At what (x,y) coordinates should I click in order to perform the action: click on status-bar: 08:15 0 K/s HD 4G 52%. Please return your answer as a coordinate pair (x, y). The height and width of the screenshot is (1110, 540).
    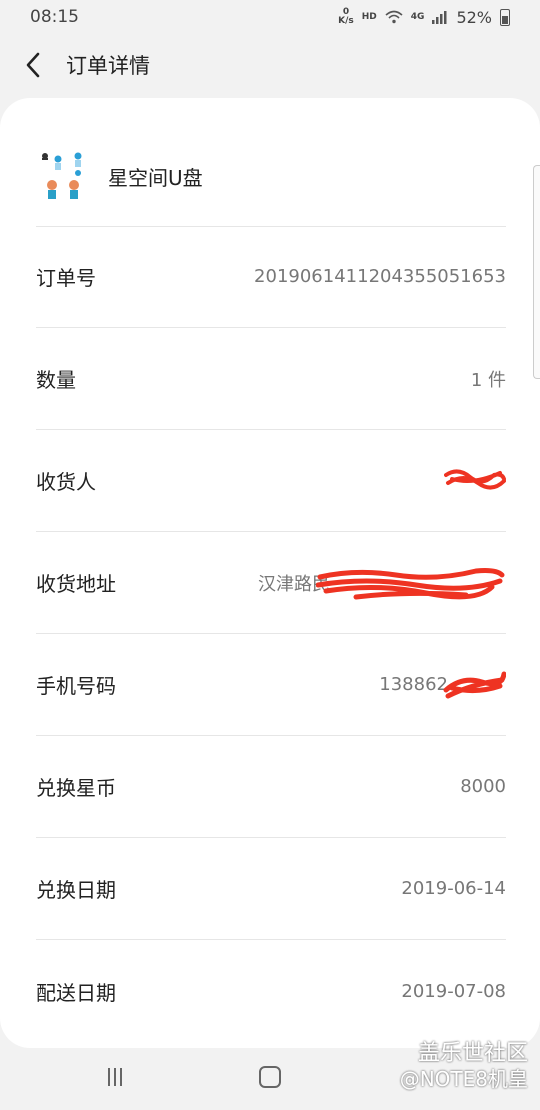
    Looking at the image, I should click on (270, 17).